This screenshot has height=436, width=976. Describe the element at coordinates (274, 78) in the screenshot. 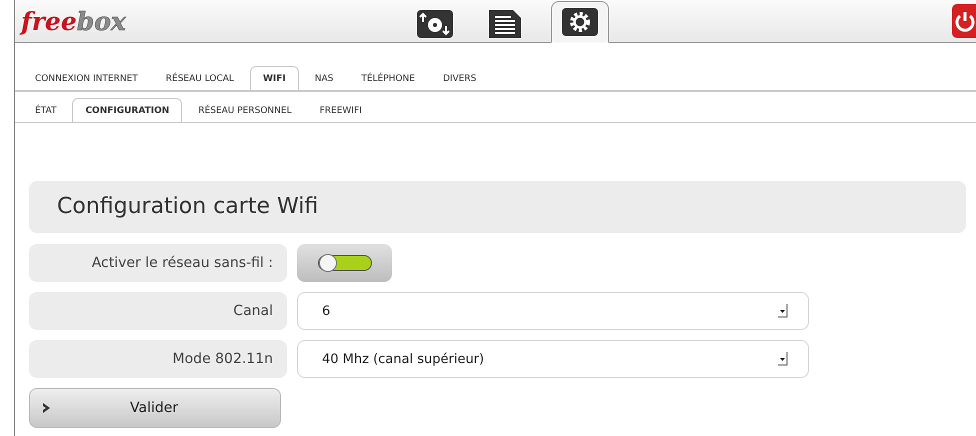

I see `nav-tab: WIFI` at that location.